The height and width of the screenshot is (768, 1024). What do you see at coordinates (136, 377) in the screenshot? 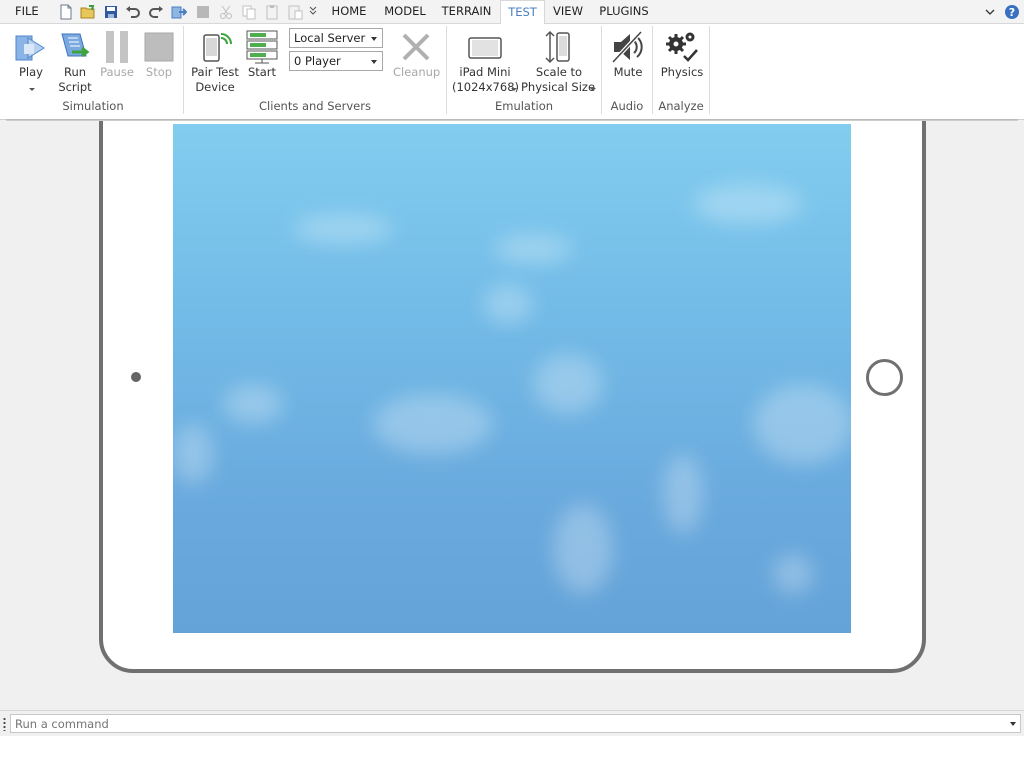
I see `camera-icon` at bounding box center [136, 377].